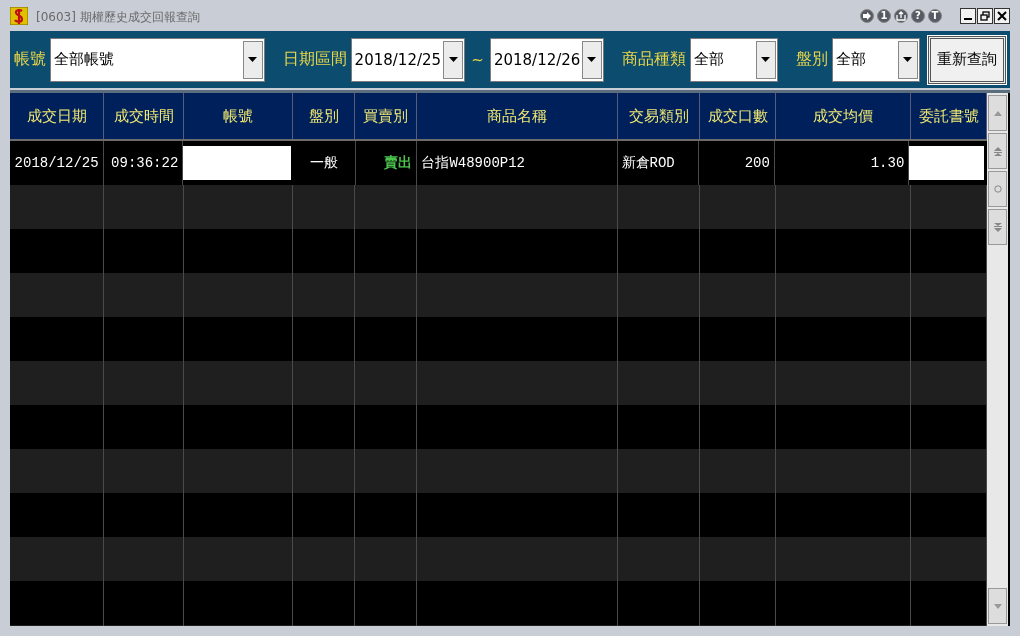  I want to click on field-label: 盤別, so click(811, 59).